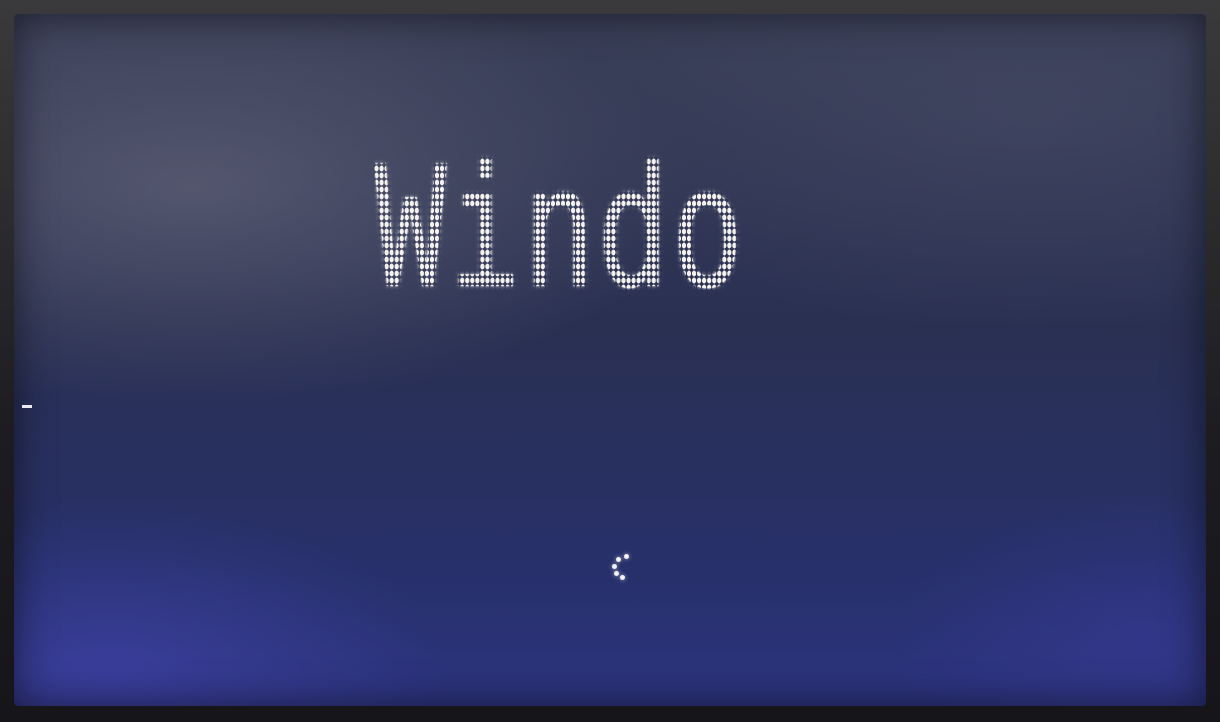 This screenshot has width=1220, height=722. Describe the element at coordinates (634, 228) in the screenshot. I see `boot-title: Windoge` at that location.